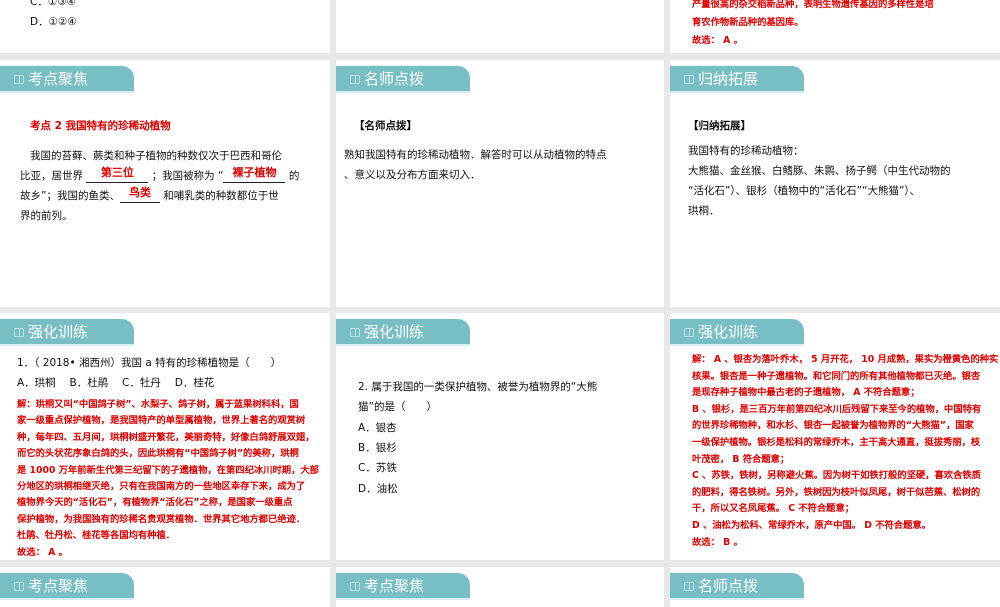  I want to click on question-options: A．珙桐 B．杜鹃 C．牡丹 D．桂花, so click(116, 383).